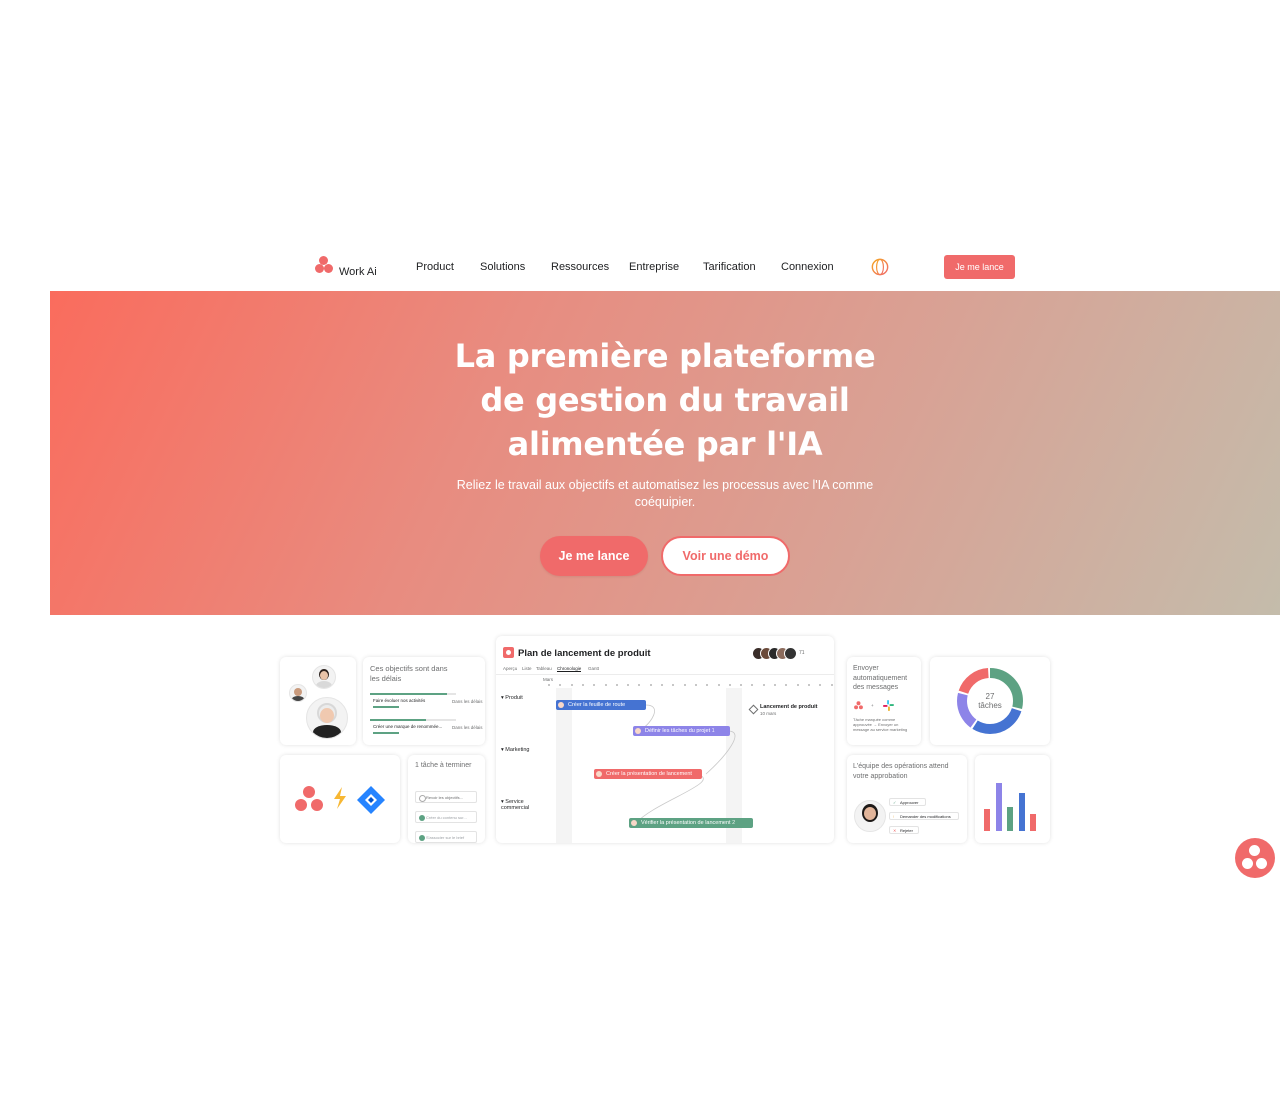  What do you see at coordinates (894, 816) in the screenshot?
I see `warning-icon: !` at bounding box center [894, 816].